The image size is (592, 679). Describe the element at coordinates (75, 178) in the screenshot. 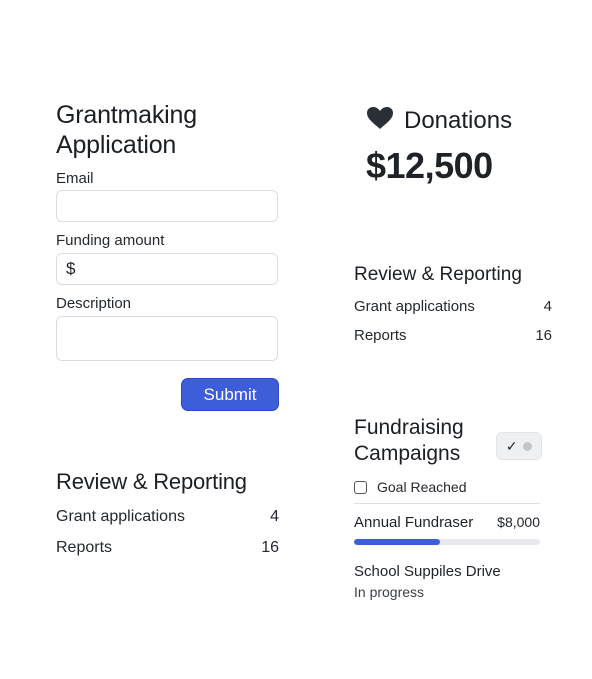

I see `email-label: Email` at that location.